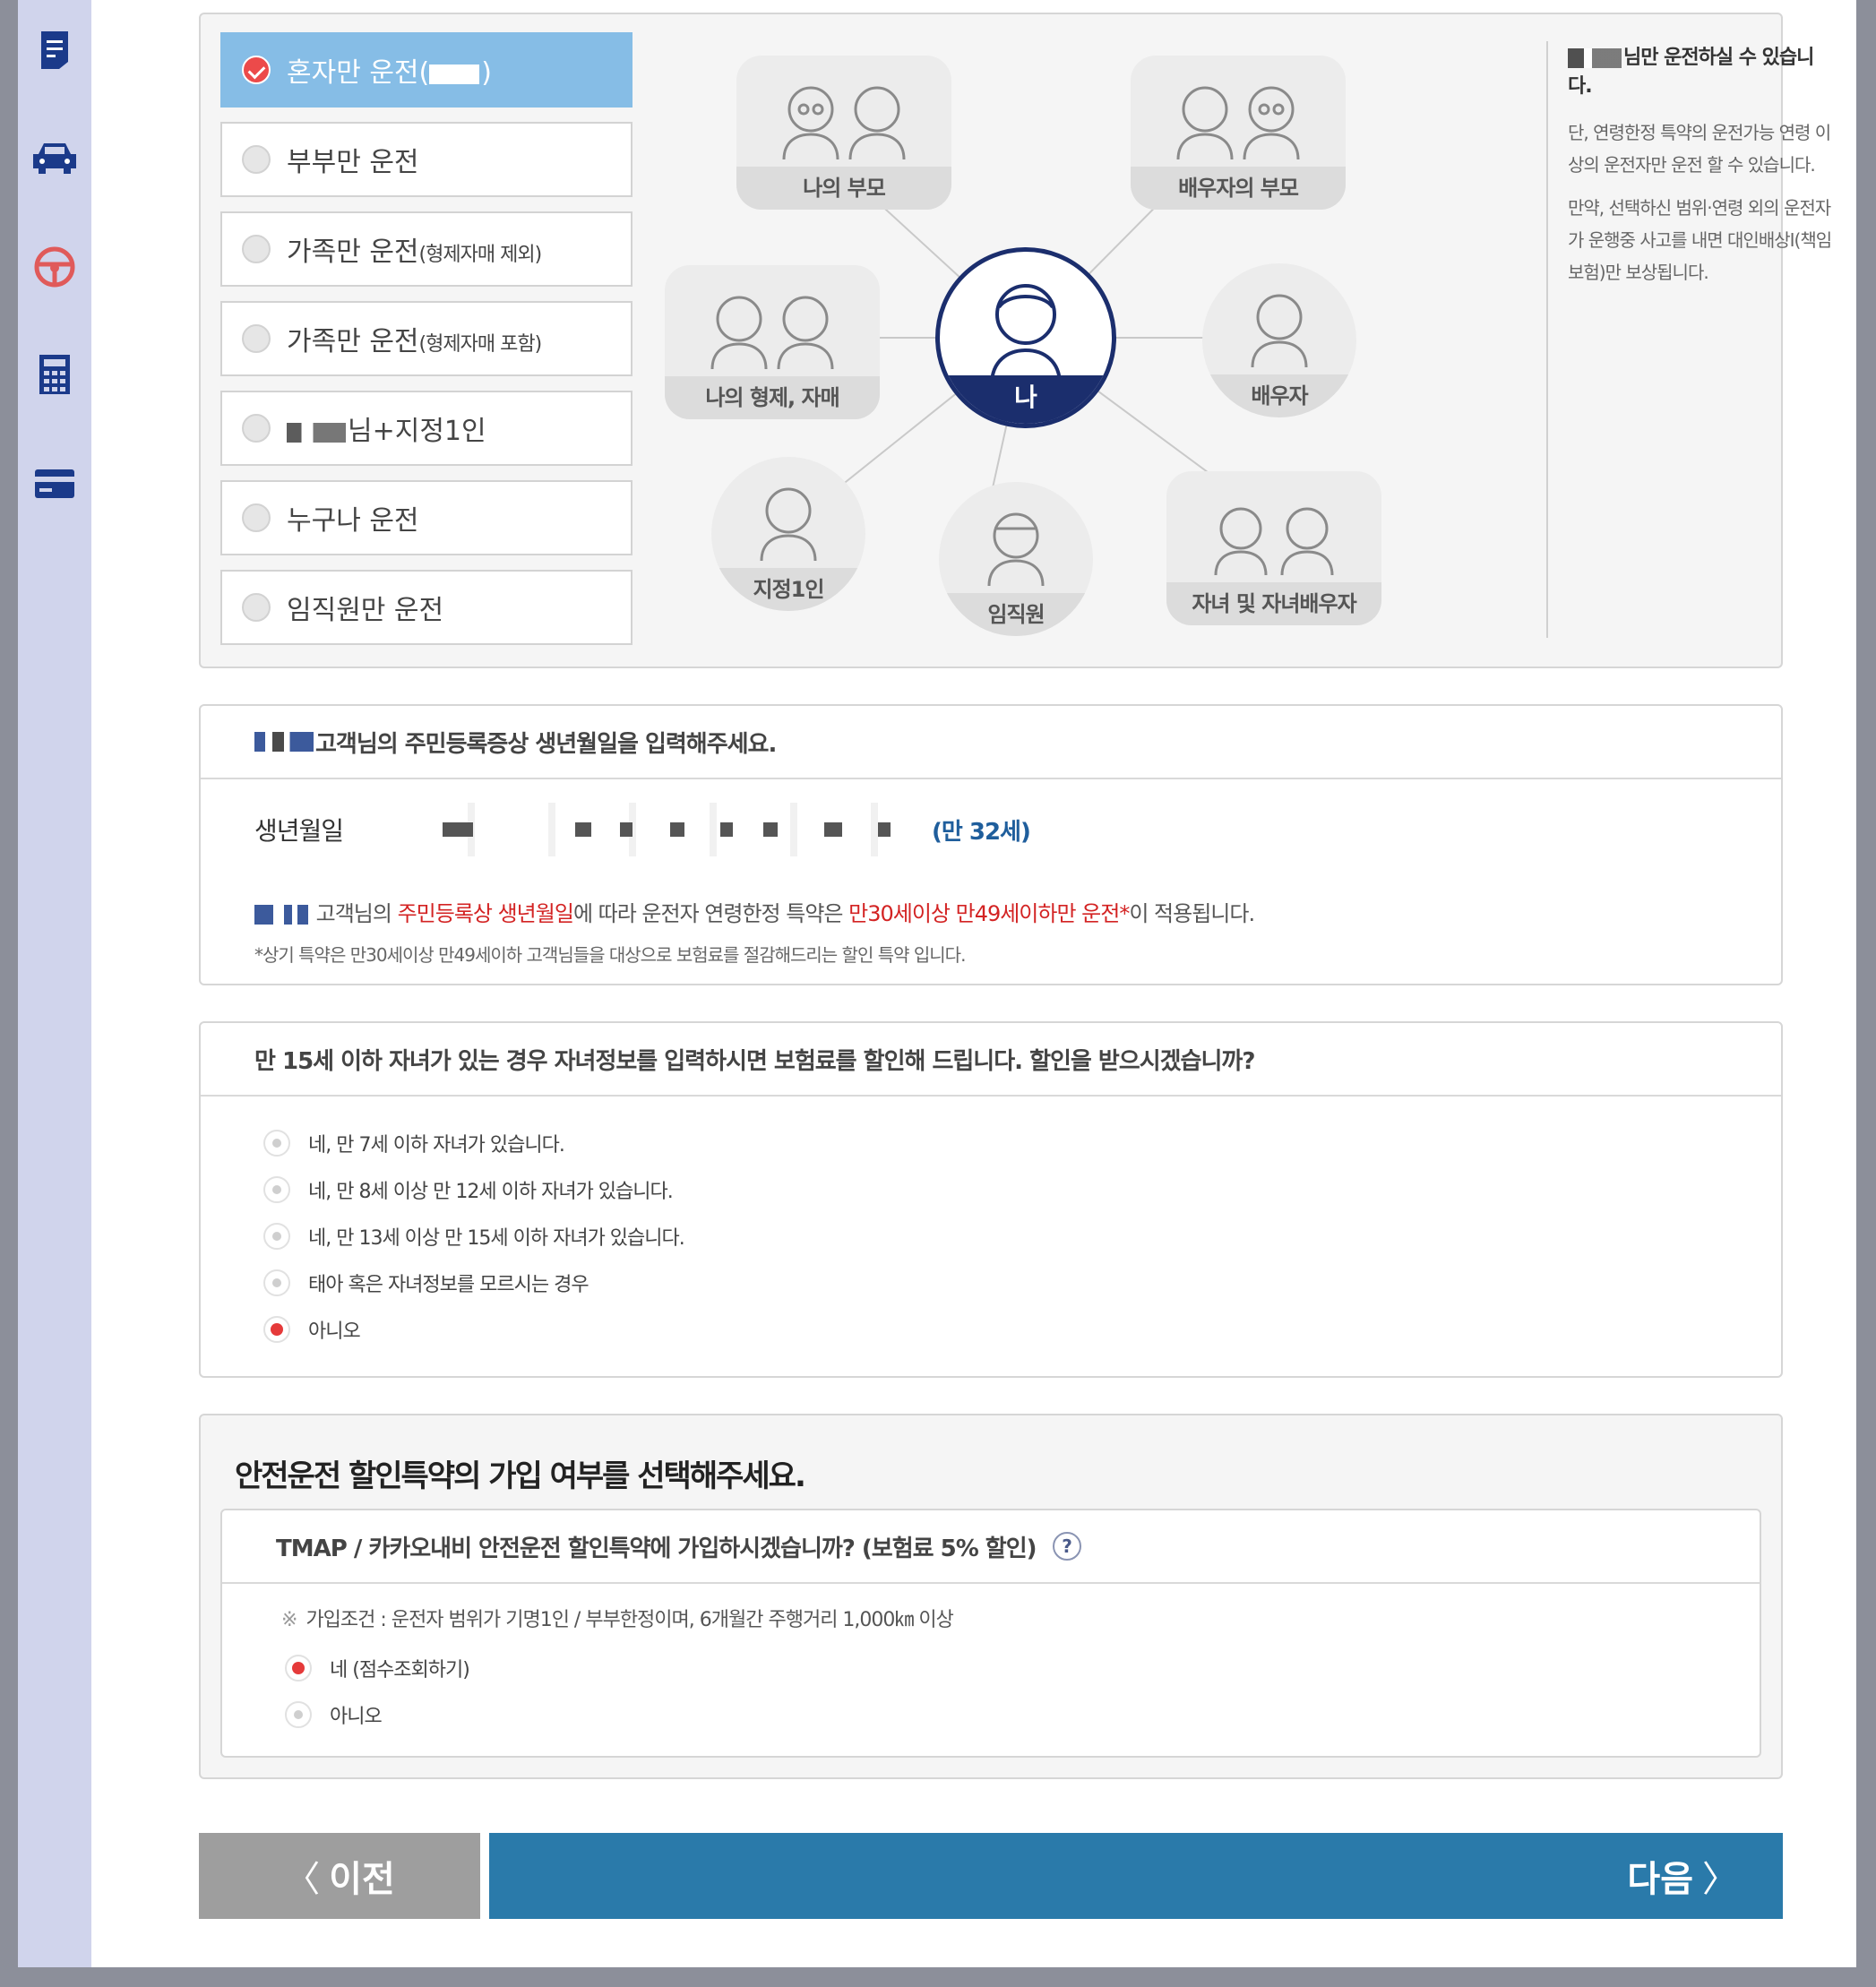 This screenshot has height=1987, width=1876. I want to click on driver-option-family-excl: 가족만 운전(형제자매 제외), so click(426, 249).